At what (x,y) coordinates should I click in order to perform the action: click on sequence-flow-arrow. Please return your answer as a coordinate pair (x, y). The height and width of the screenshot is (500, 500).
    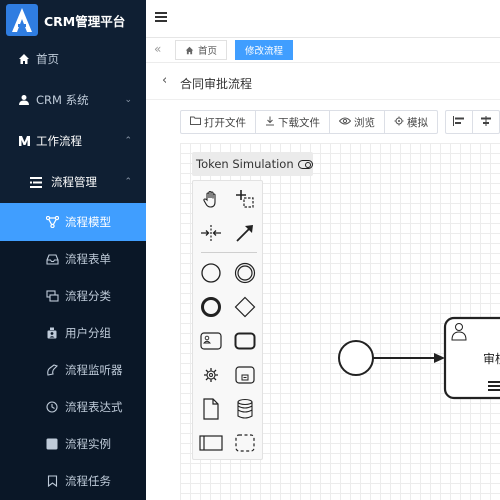
    Looking at the image, I should click on (439, 358).